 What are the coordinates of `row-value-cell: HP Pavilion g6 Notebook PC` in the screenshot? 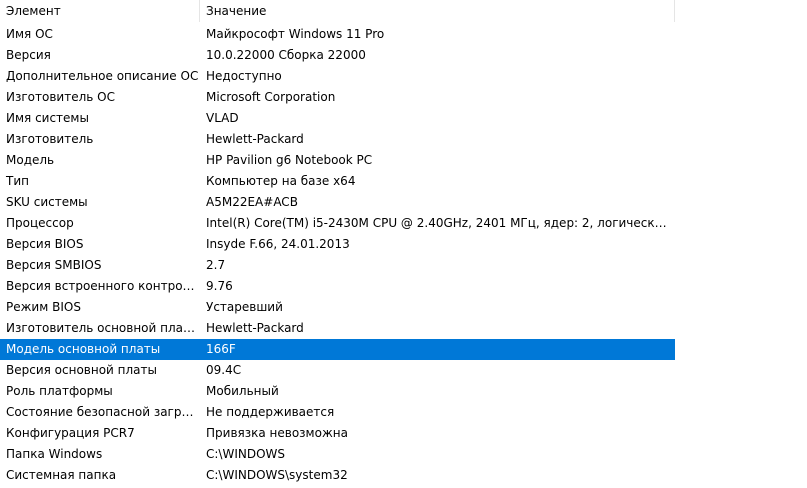 It's located at (289, 160).